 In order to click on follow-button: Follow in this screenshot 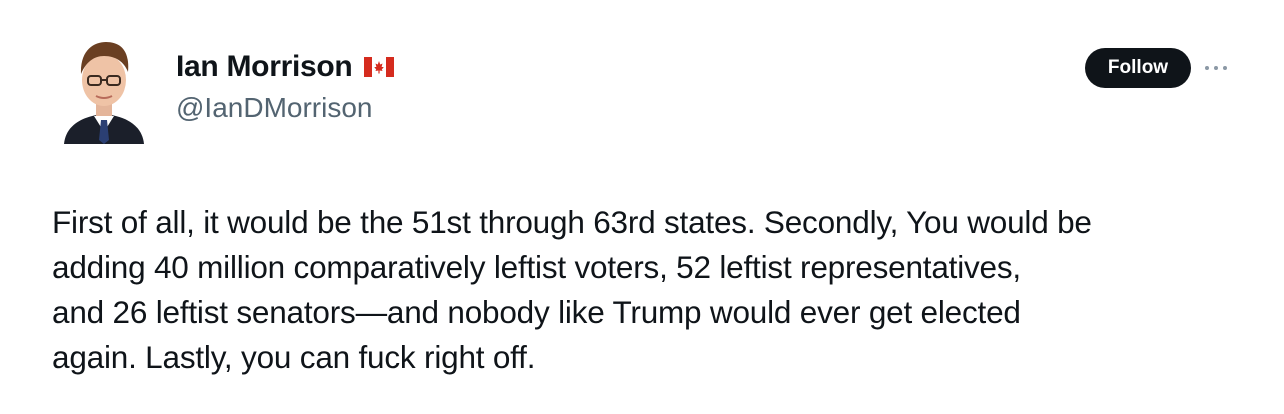, I will do `click(1138, 68)`.